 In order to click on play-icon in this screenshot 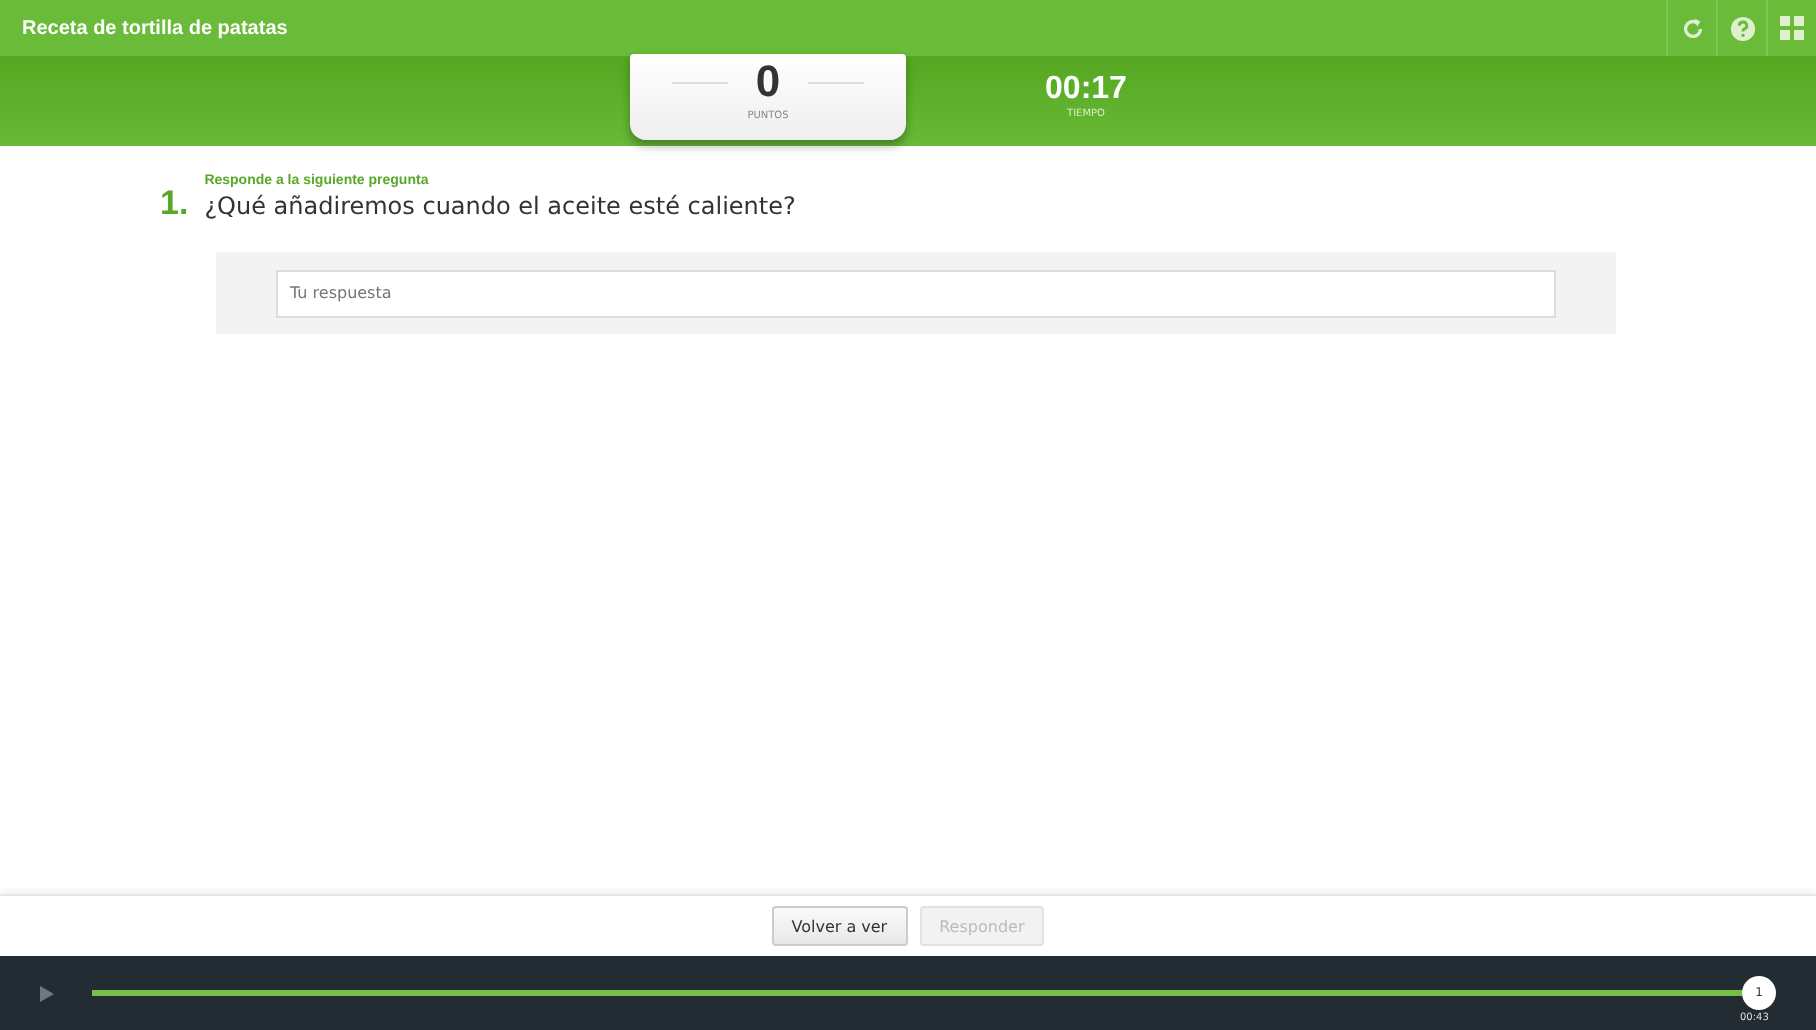, I will do `click(46, 993)`.